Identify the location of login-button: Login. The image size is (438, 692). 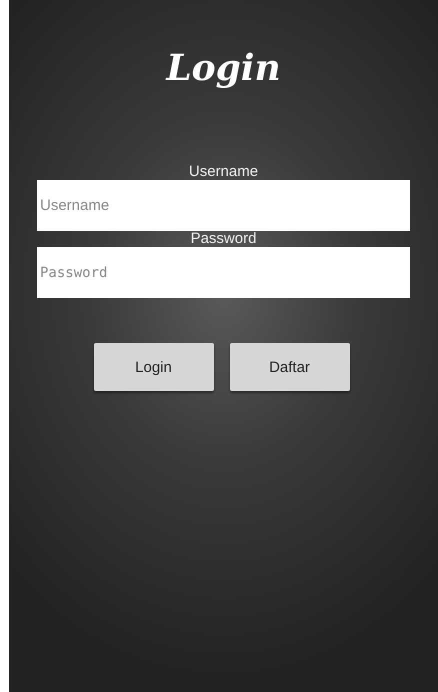
(154, 367).